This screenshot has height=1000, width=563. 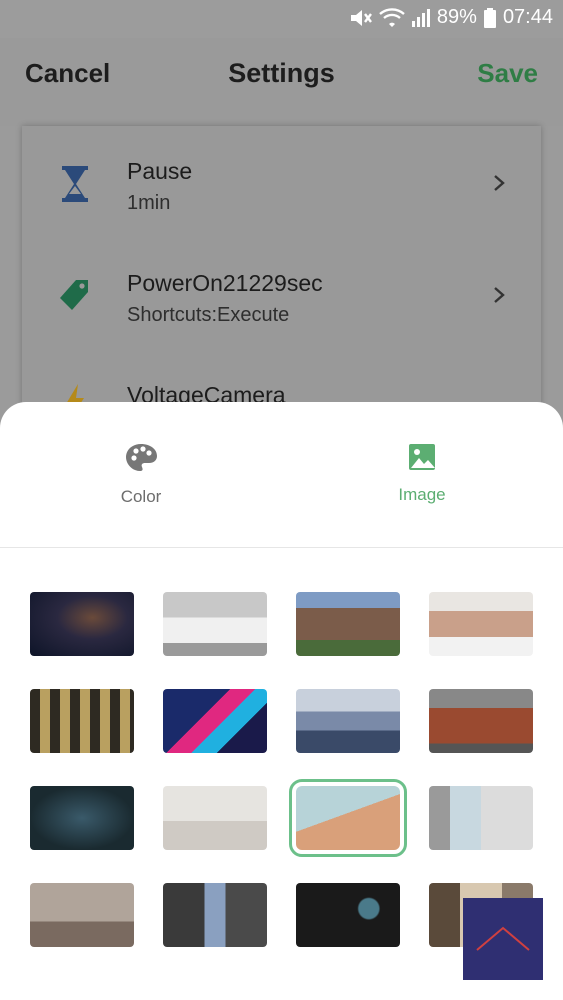 What do you see at coordinates (208, 315) in the screenshot?
I see `list-item-subtitle: Shortcuts:Execute` at bounding box center [208, 315].